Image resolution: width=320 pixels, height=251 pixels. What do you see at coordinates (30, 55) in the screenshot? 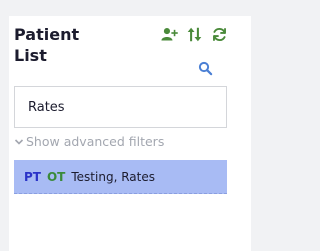
I see `title-line-2: List` at bounding box center [30, 55].